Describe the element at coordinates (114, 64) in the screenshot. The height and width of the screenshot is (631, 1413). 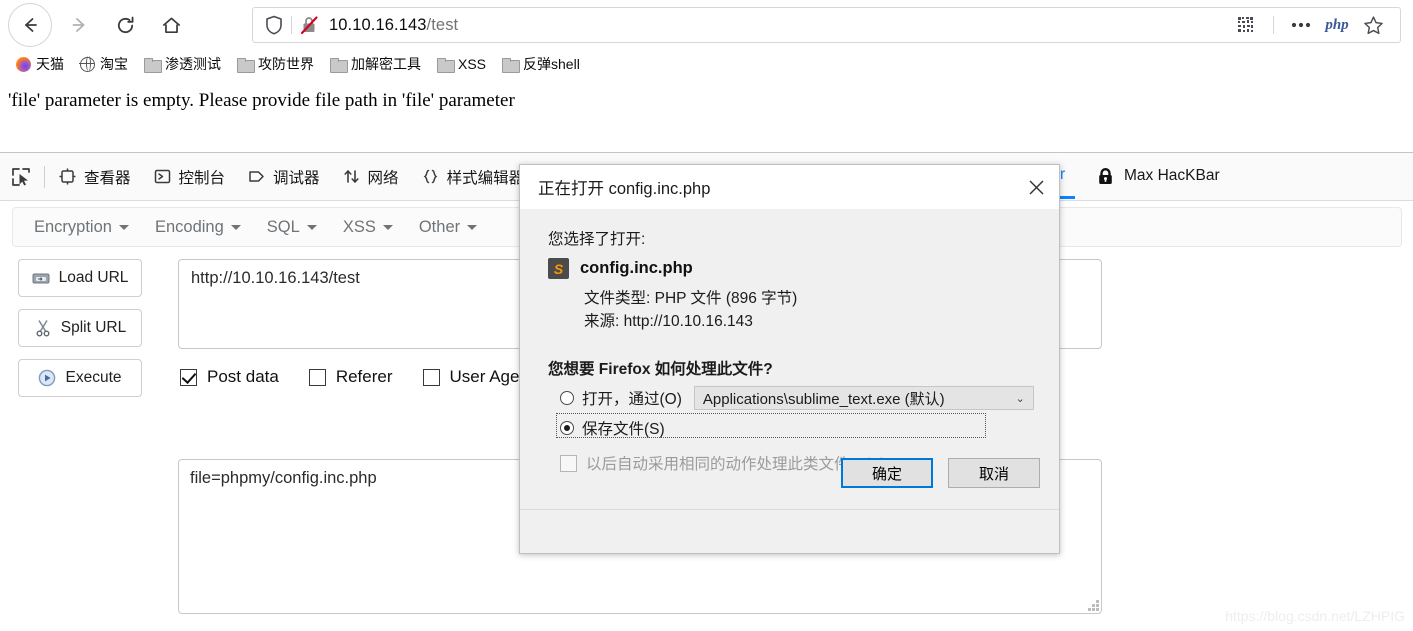
I see `bookmark-label: 淘宝` at that location.